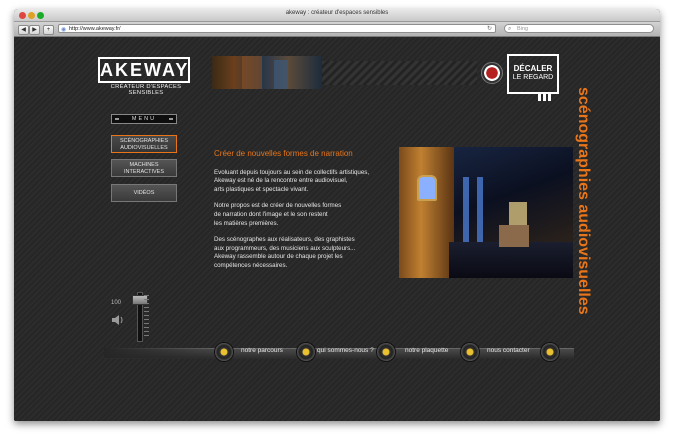  I want to click on back-button: ◀, so click(23, 30).